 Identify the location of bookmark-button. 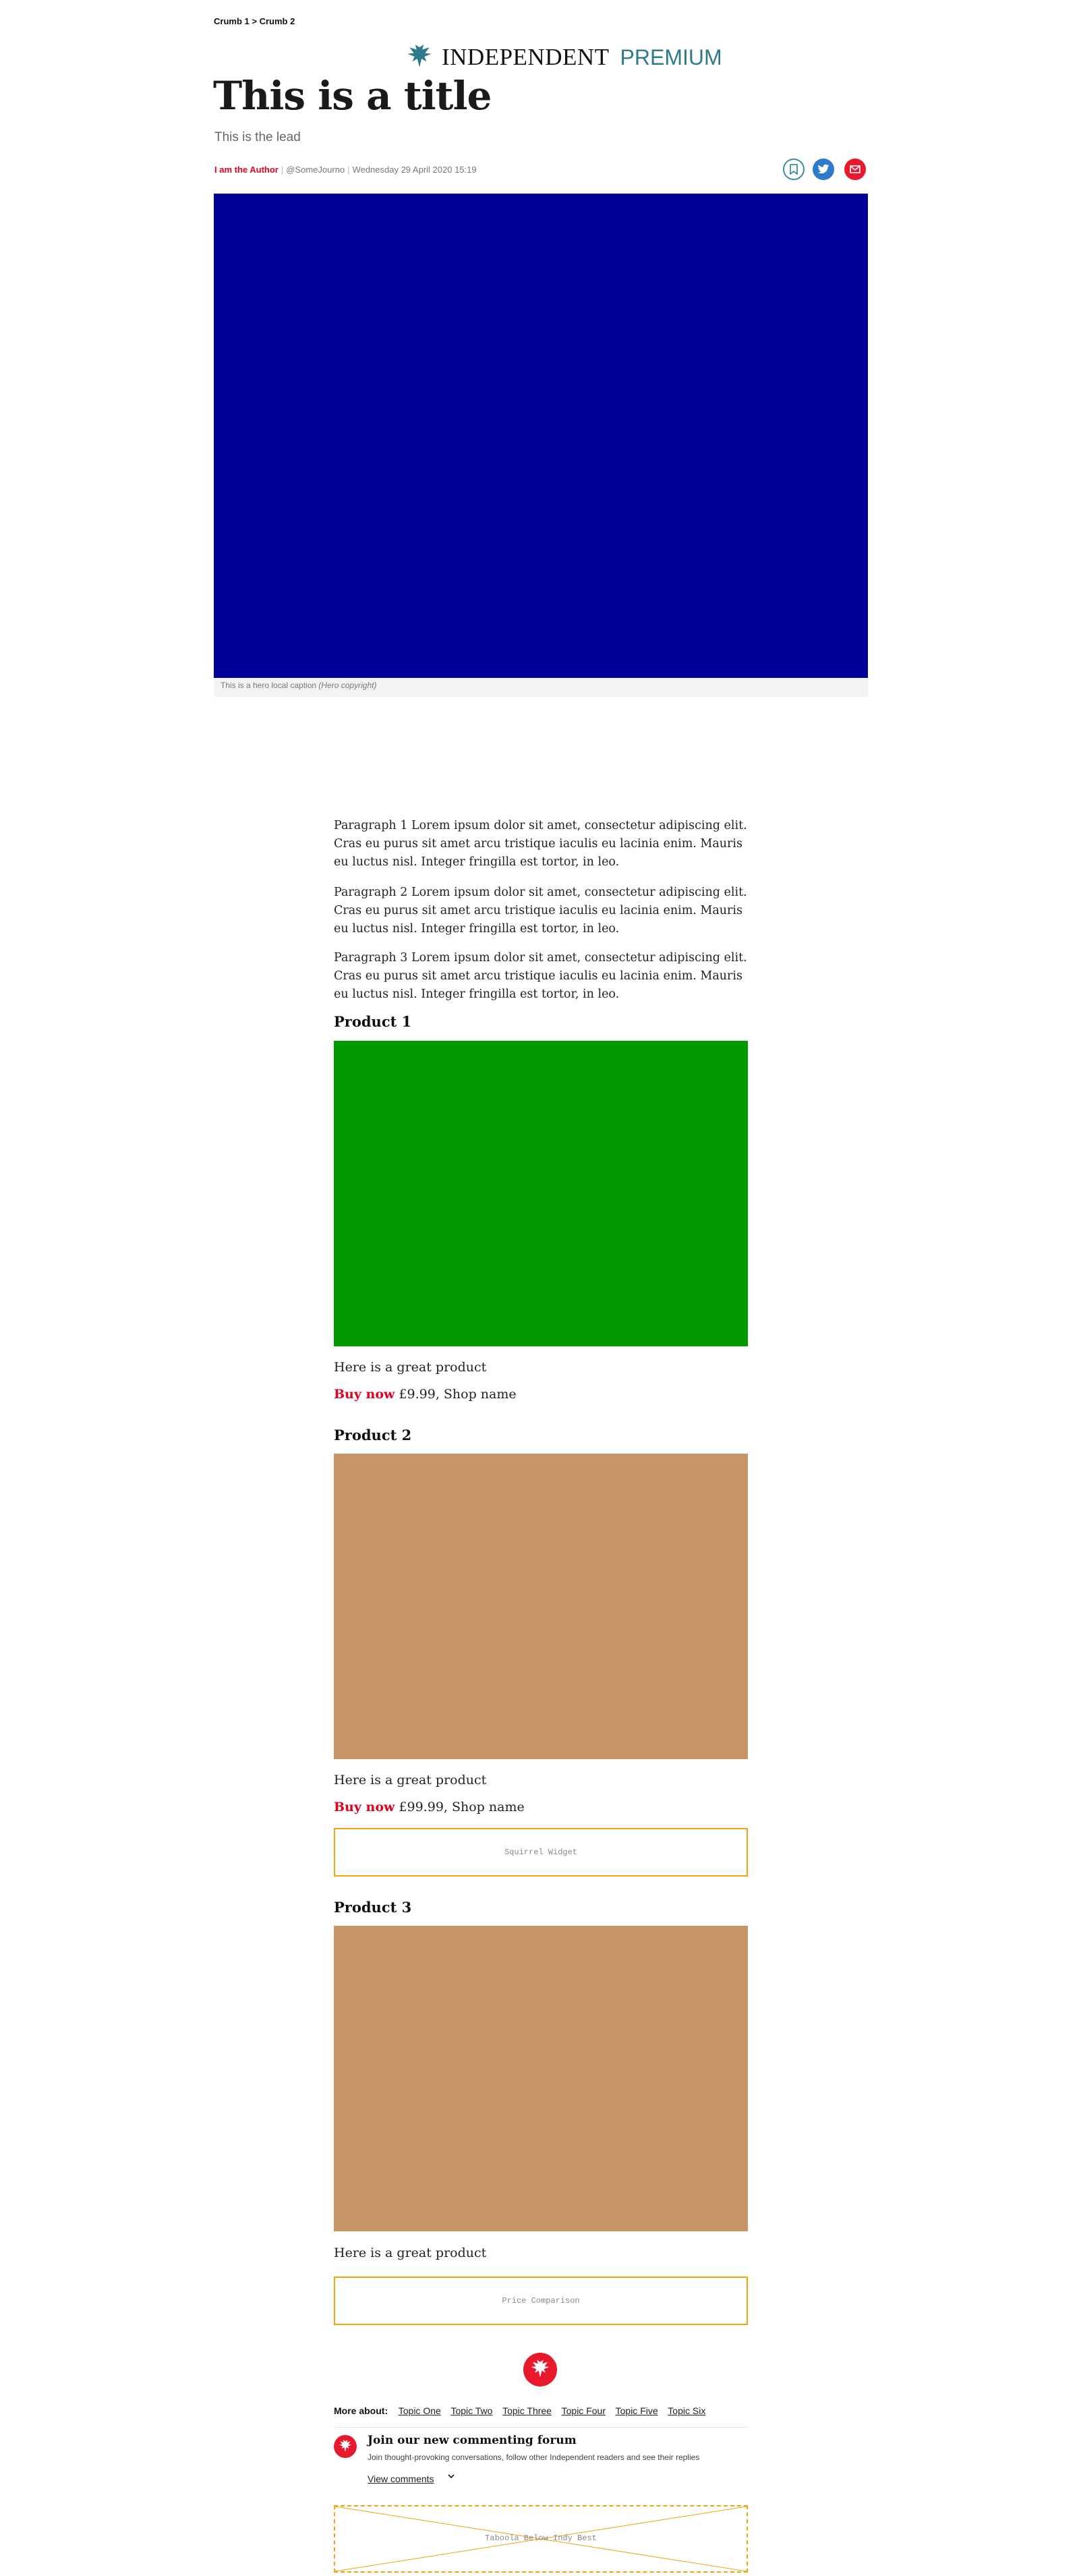
(794, 169).